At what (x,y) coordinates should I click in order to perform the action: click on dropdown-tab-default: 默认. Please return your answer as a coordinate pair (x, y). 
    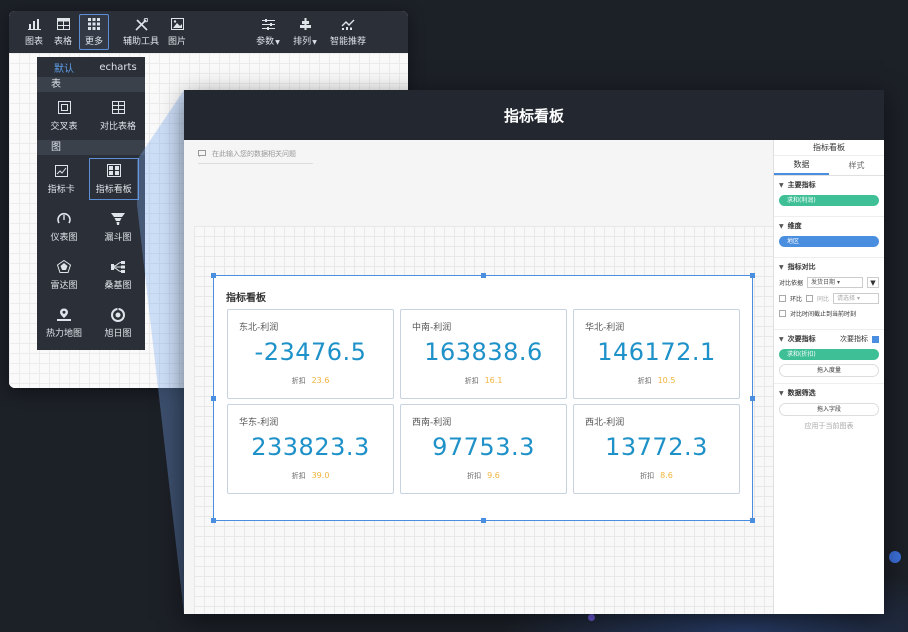
    Looking at the image, I should click on (64, 67).